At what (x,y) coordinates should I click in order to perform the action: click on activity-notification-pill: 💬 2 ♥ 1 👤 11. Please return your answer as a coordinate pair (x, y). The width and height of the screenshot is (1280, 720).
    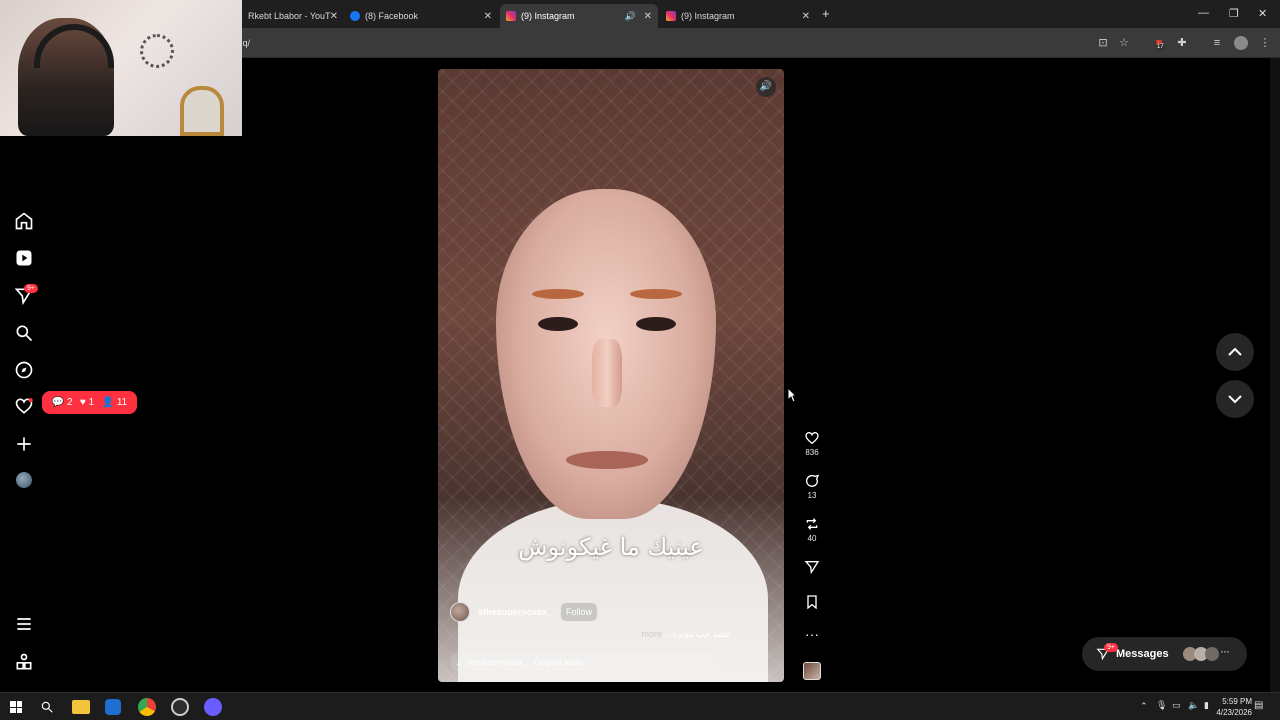
    Looking at the image, I should click on (89, 402).